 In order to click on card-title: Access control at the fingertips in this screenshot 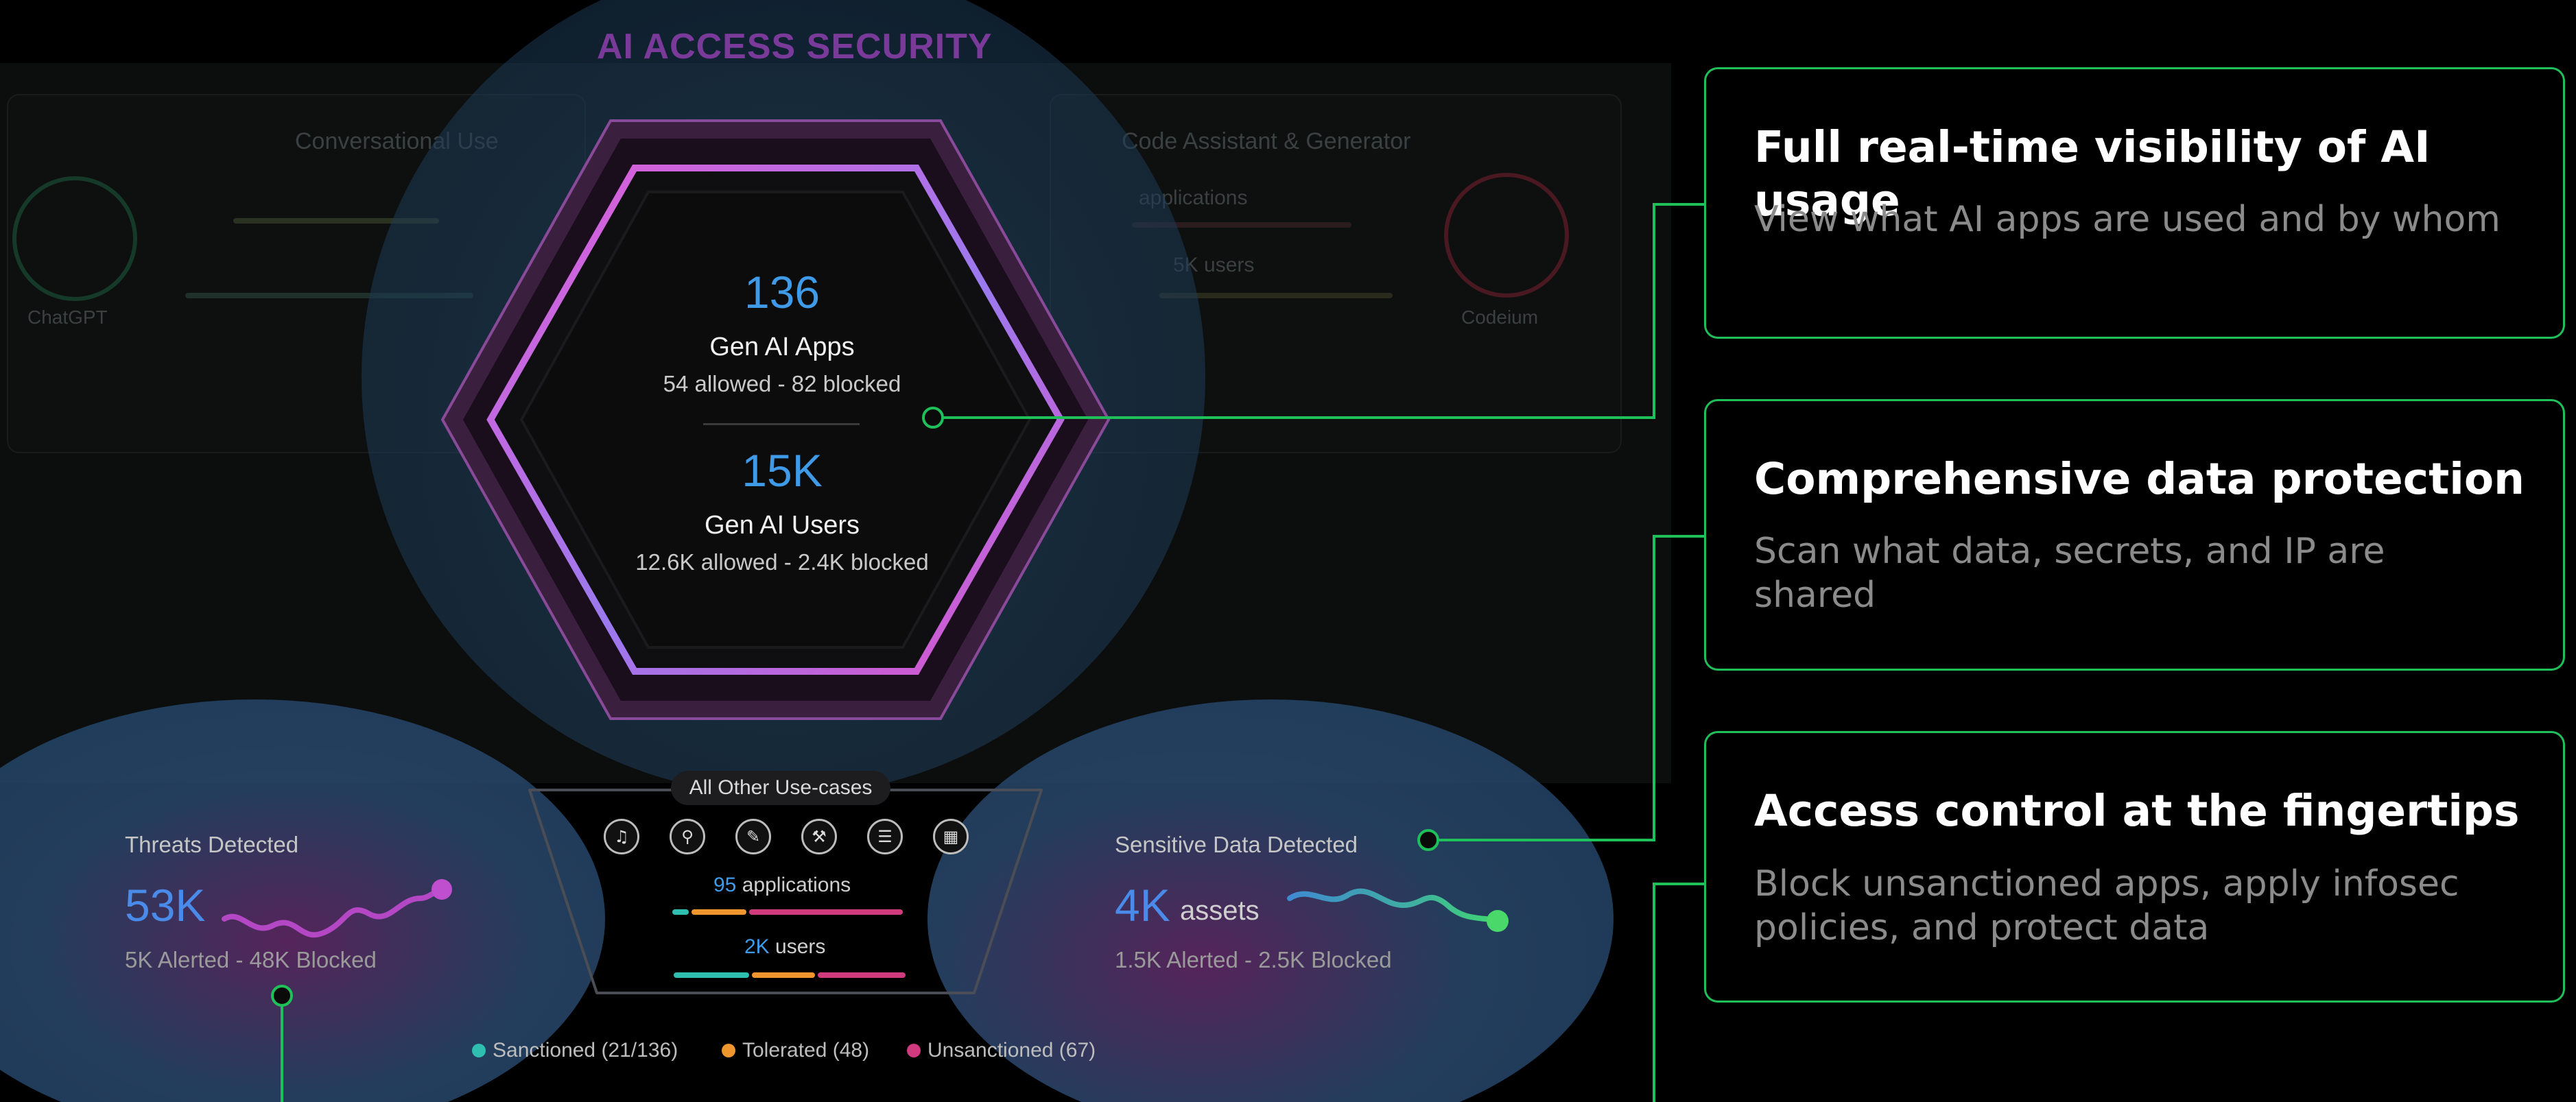, I will do `click(2137, 811)`.